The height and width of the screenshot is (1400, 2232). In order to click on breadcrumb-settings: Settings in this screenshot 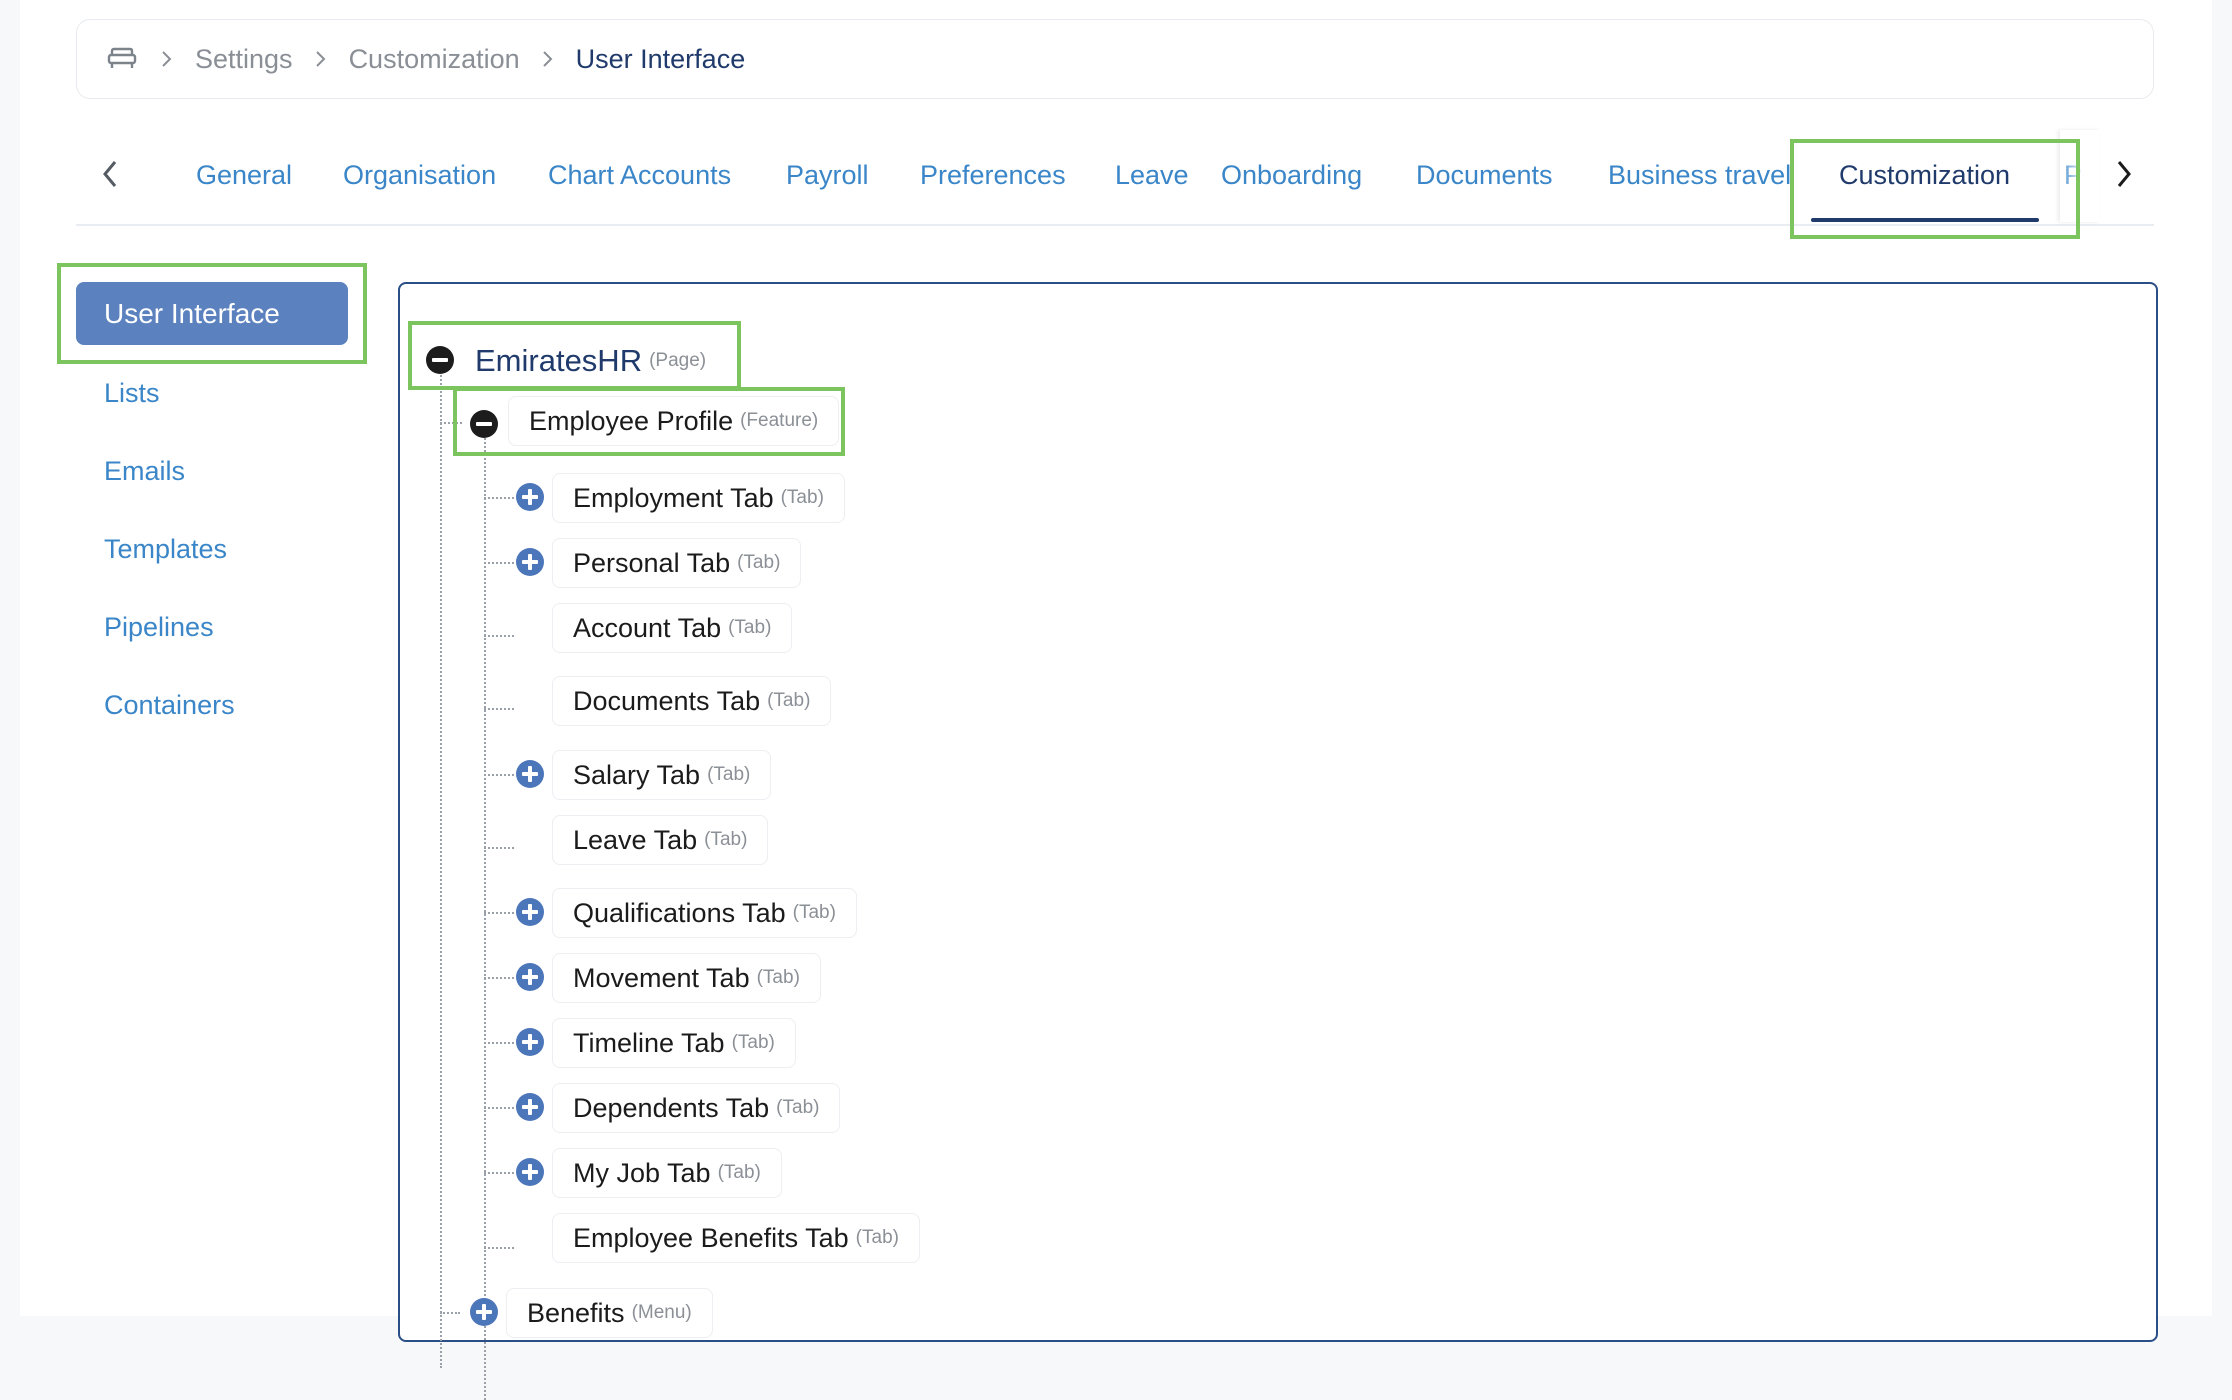, I will do `click(244, 59)`.